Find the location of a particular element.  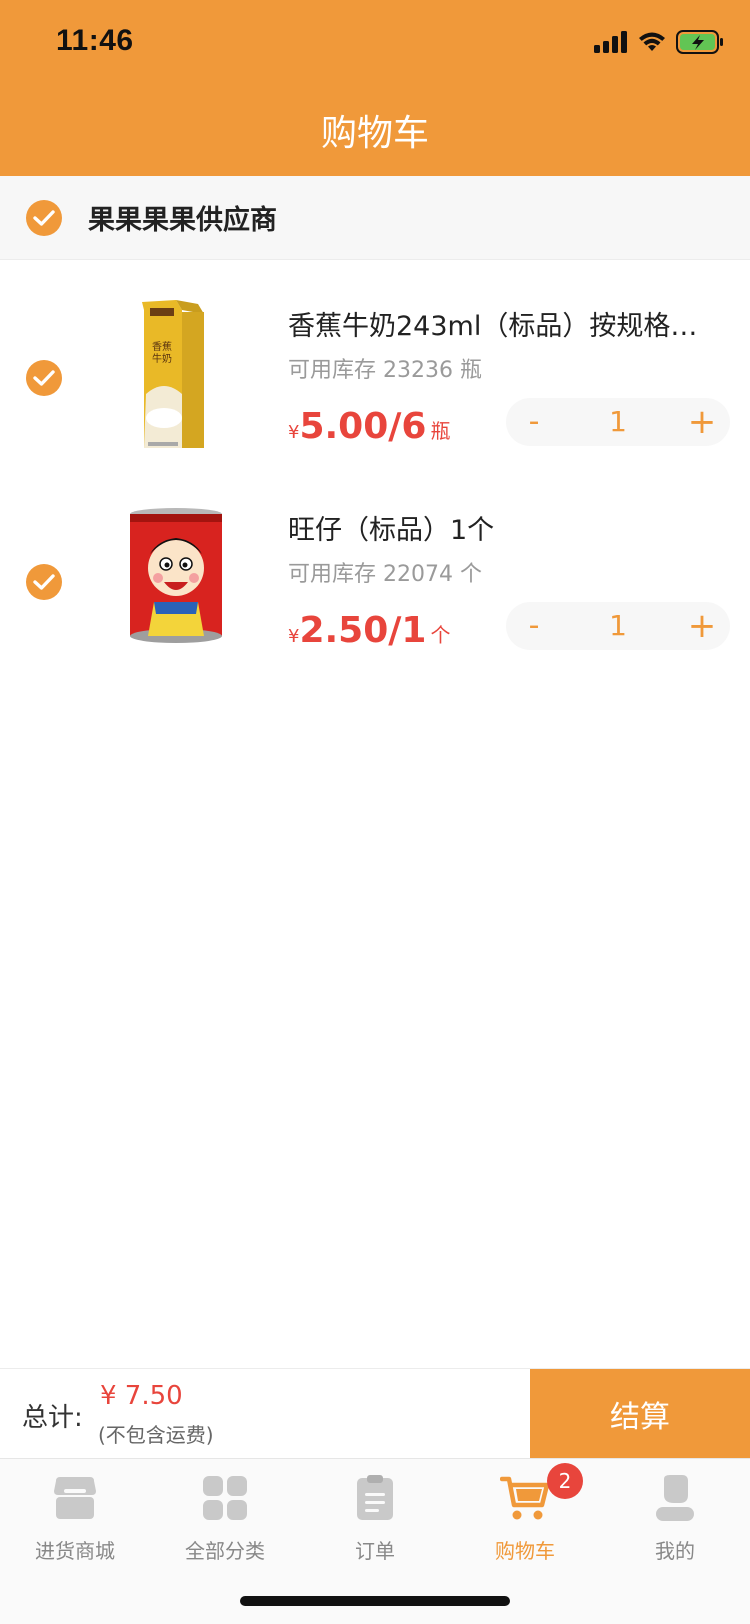

tab-categories: 全部分类 is located at coordinates (225, 1524).